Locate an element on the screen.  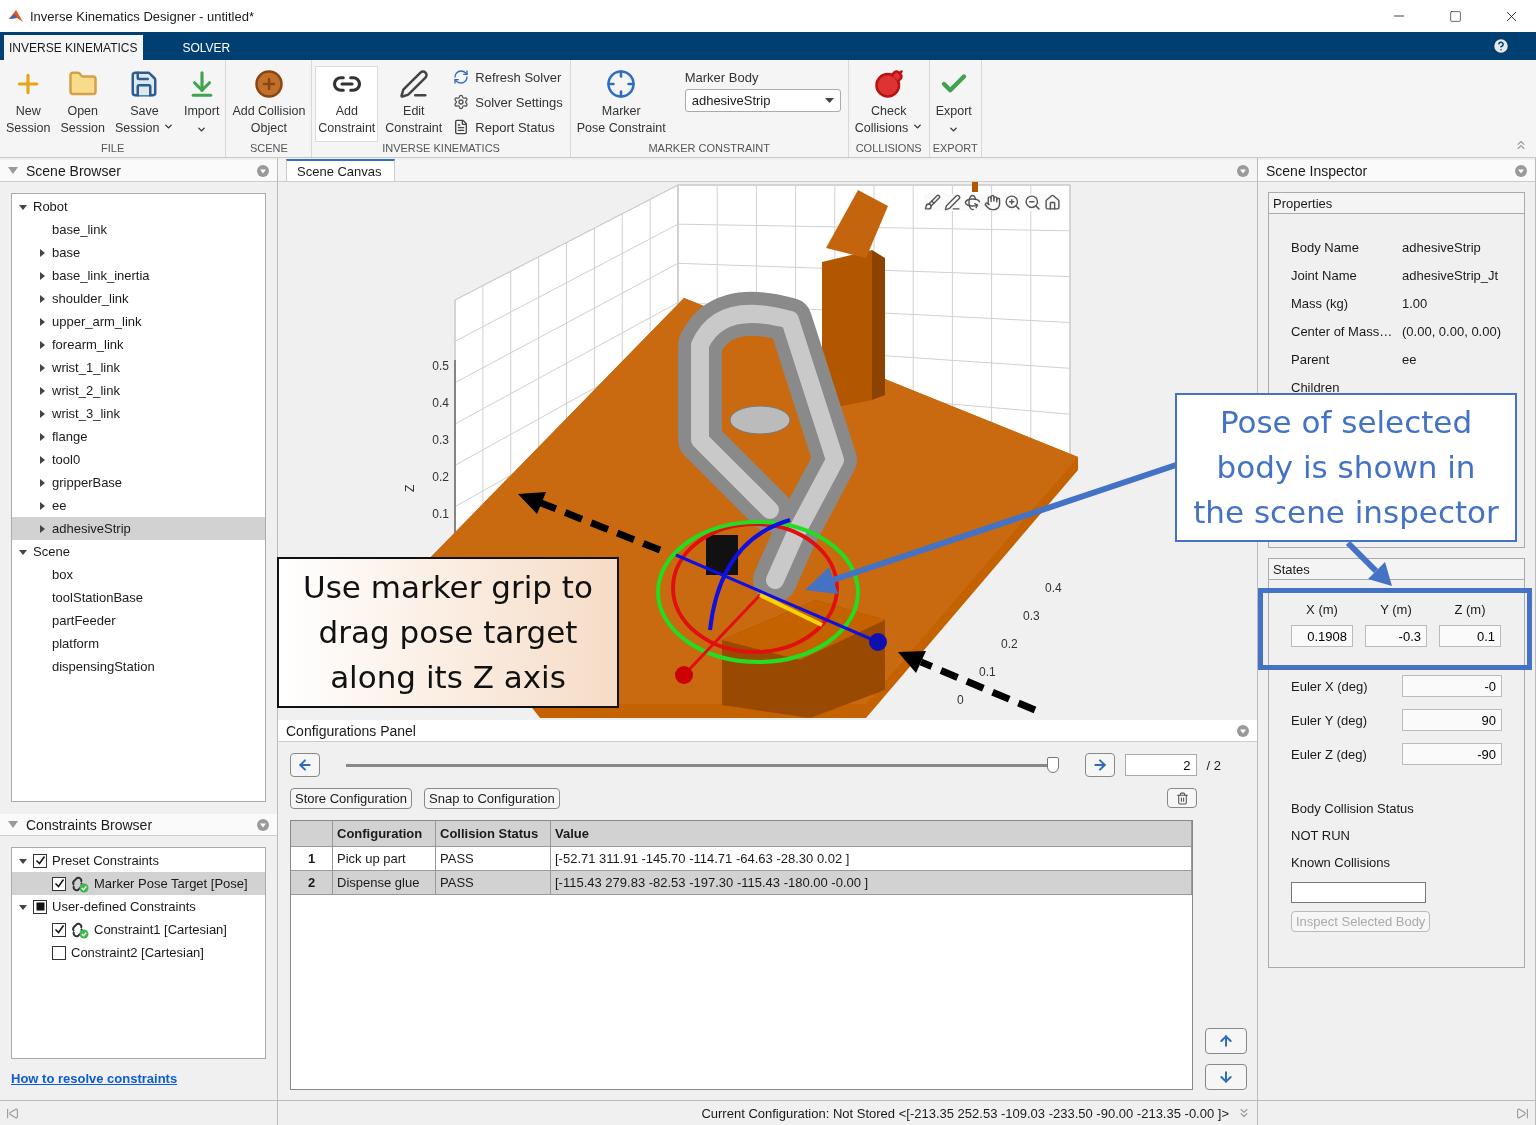
column-header: Configuration is located at coordinates (384, 833).